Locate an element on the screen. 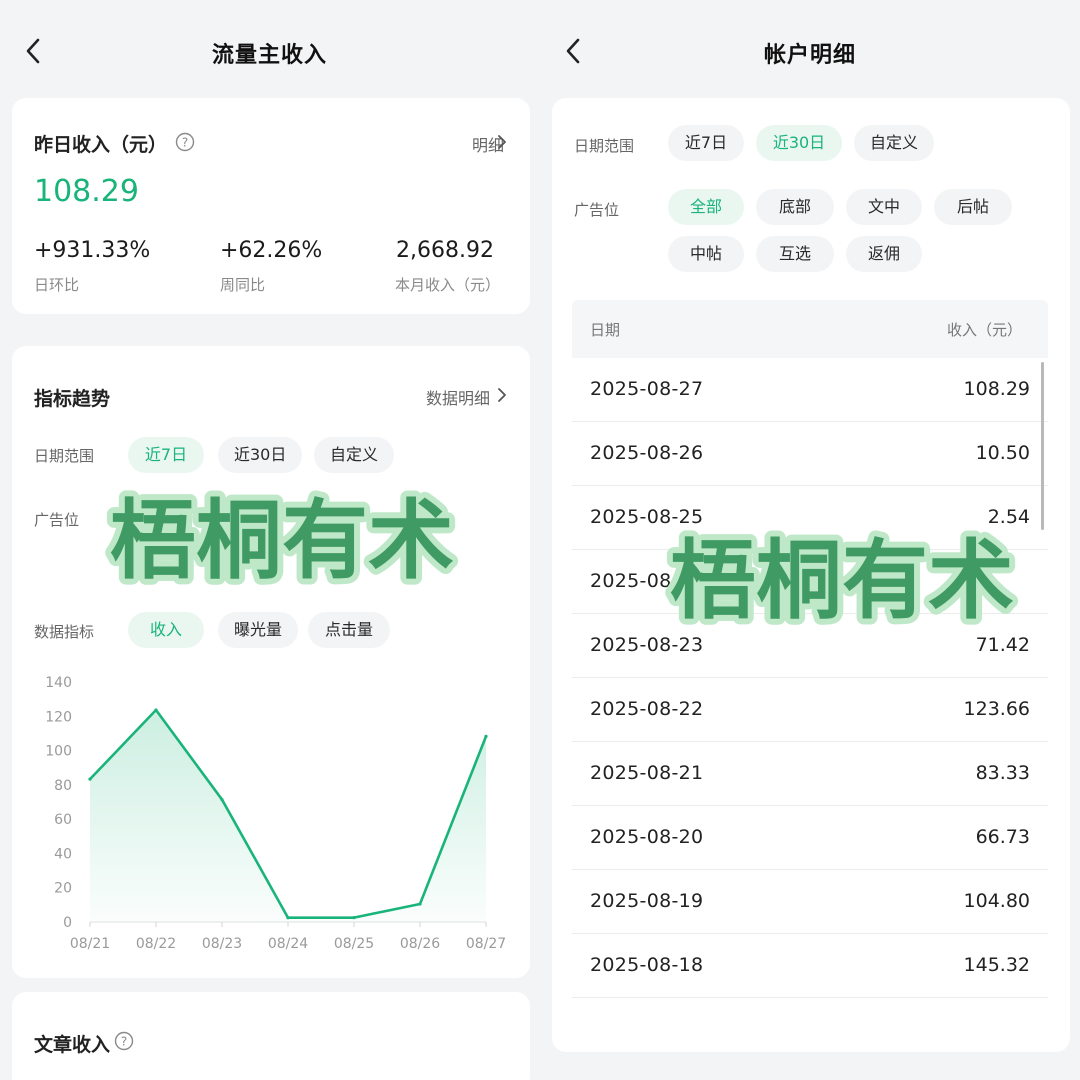 This screenshot has width=1080, height=1080. row-date: 2025-08-19 is located at coordinates (647, 901).